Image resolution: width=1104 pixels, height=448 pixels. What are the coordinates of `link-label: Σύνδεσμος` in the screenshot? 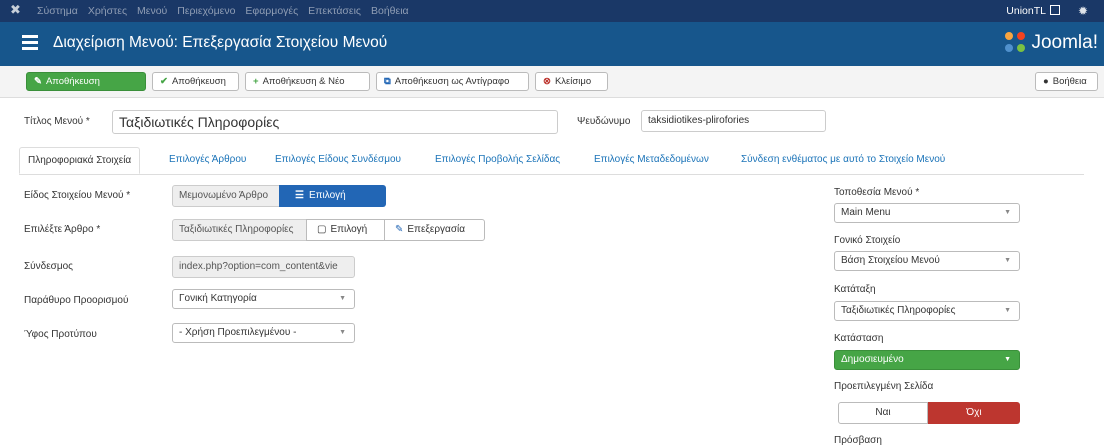 It's located at (48, 266).